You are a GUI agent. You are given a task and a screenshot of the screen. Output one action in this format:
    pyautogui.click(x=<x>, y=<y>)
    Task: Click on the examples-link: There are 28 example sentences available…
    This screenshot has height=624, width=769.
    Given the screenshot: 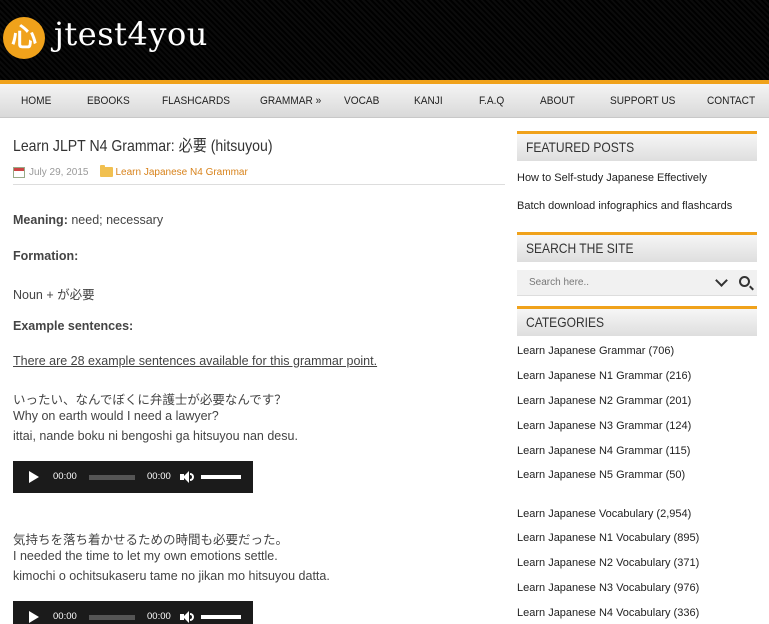 What is the action you would take?
    pyautogui.click(x=195, y=361)
    